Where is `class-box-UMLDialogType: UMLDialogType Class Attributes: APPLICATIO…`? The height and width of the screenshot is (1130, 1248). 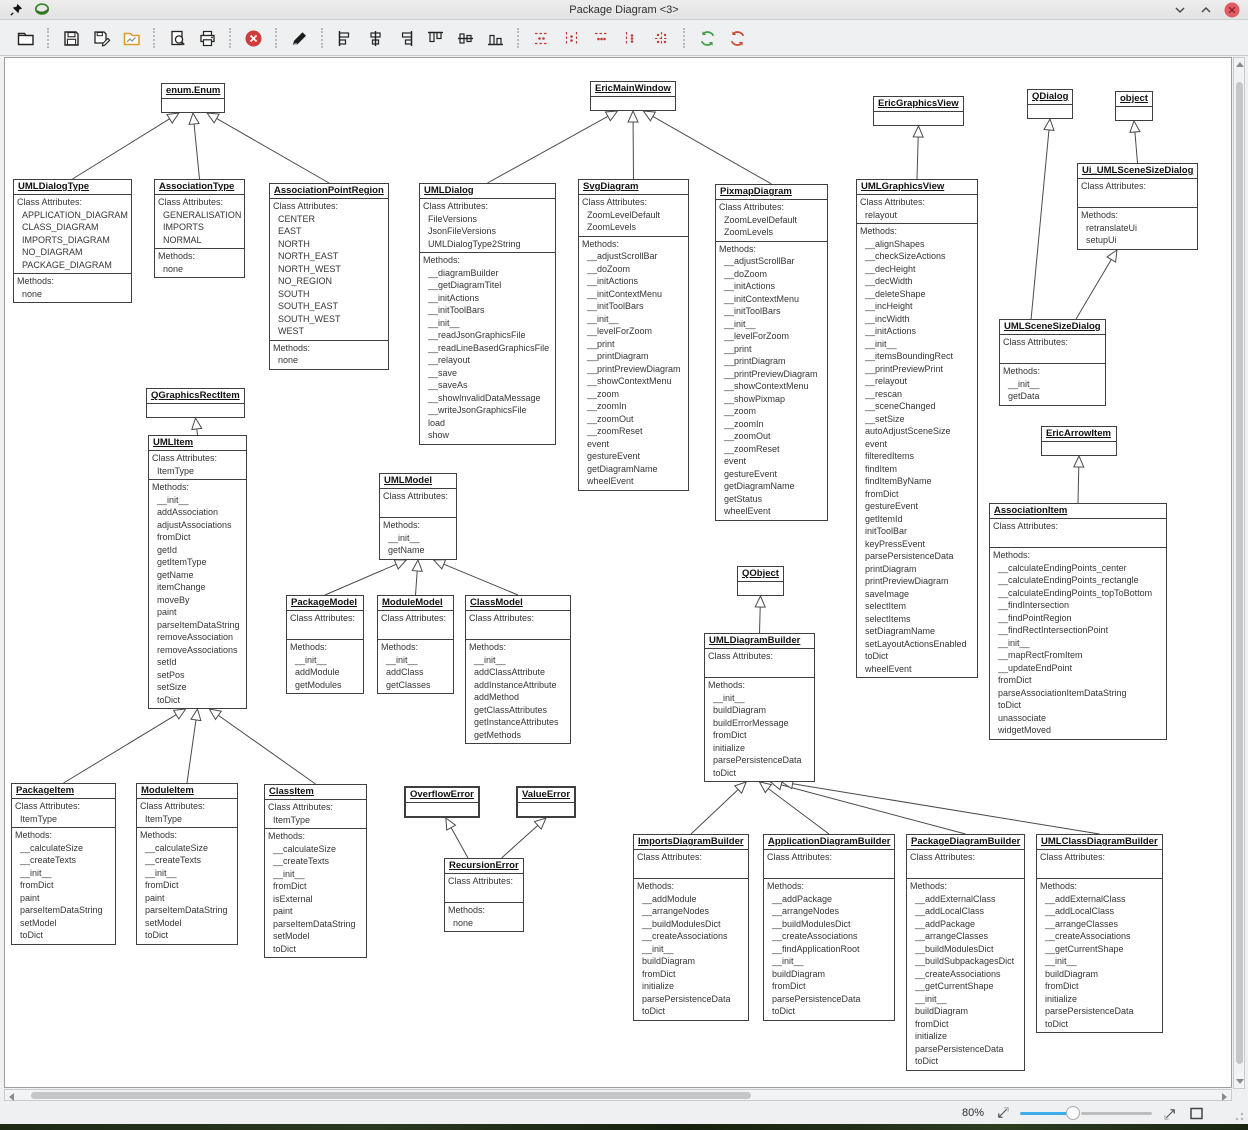 class-box-UMLDialogType: UMLDialogType Class Attributes: APPLICATIO… is located at coordinates (72, 241).